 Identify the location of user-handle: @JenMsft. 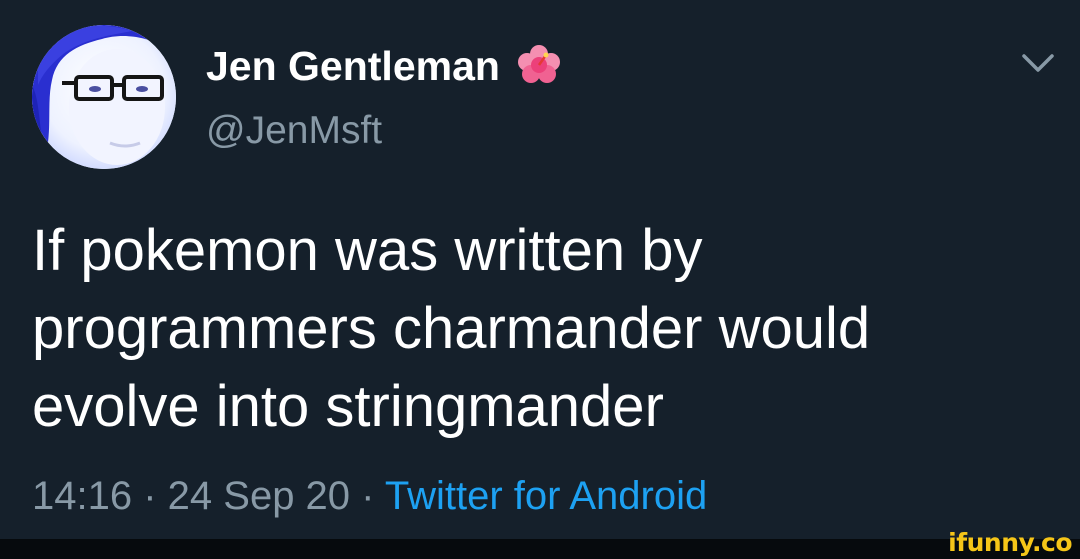
(294, 131).